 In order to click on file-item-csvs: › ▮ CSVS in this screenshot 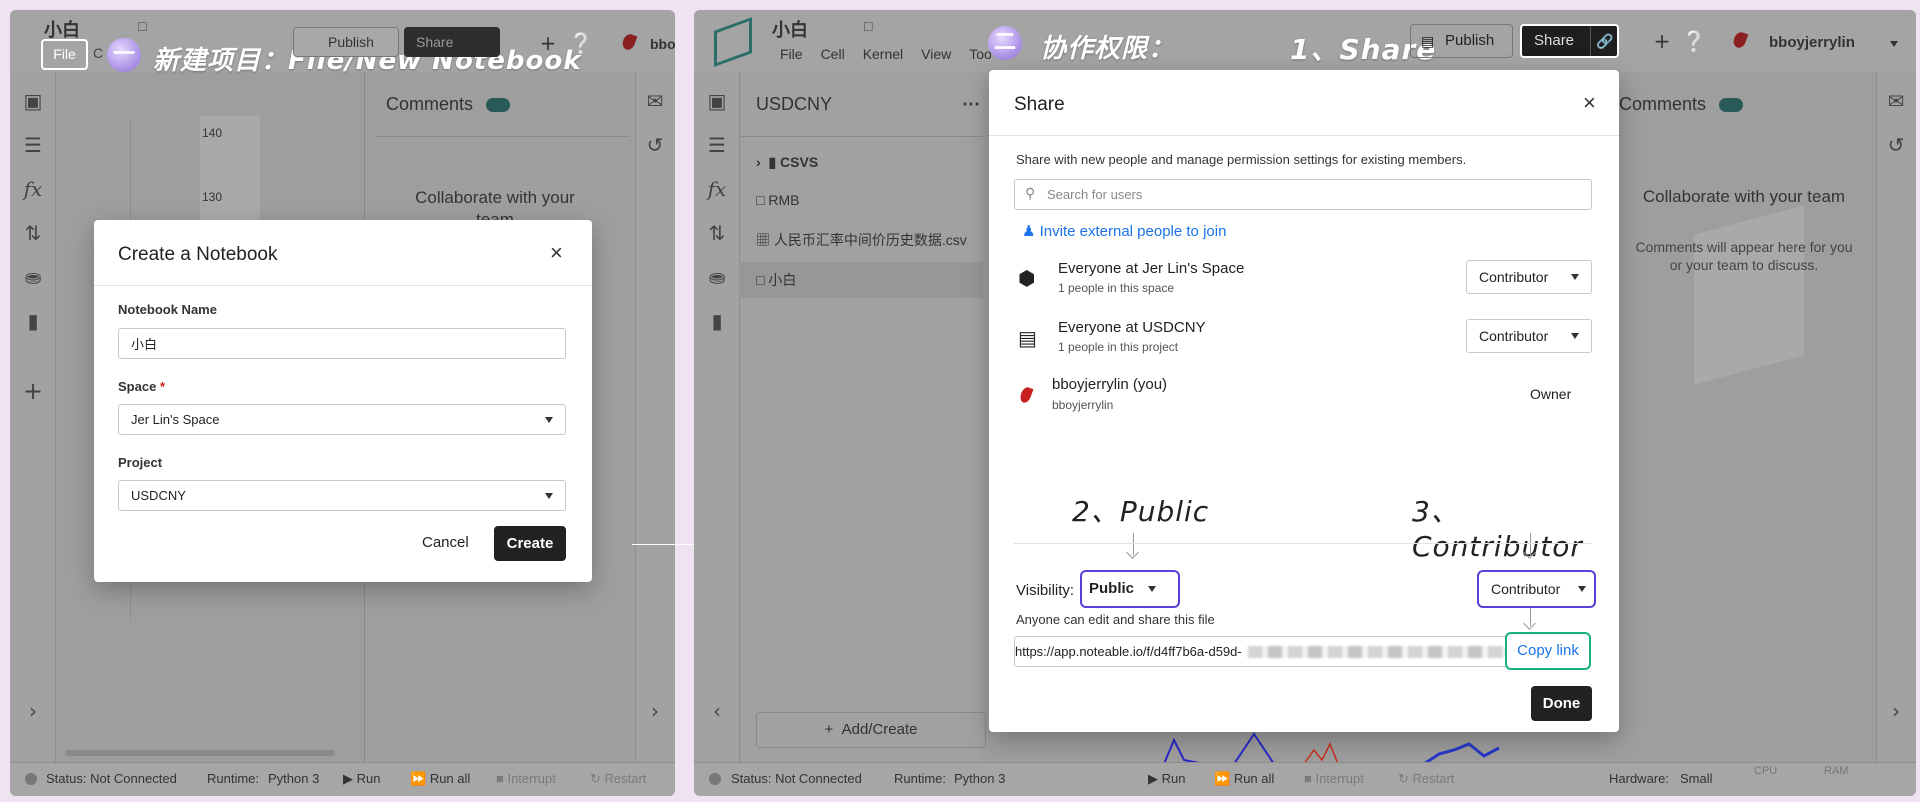, I will do `click(787, 162)`.